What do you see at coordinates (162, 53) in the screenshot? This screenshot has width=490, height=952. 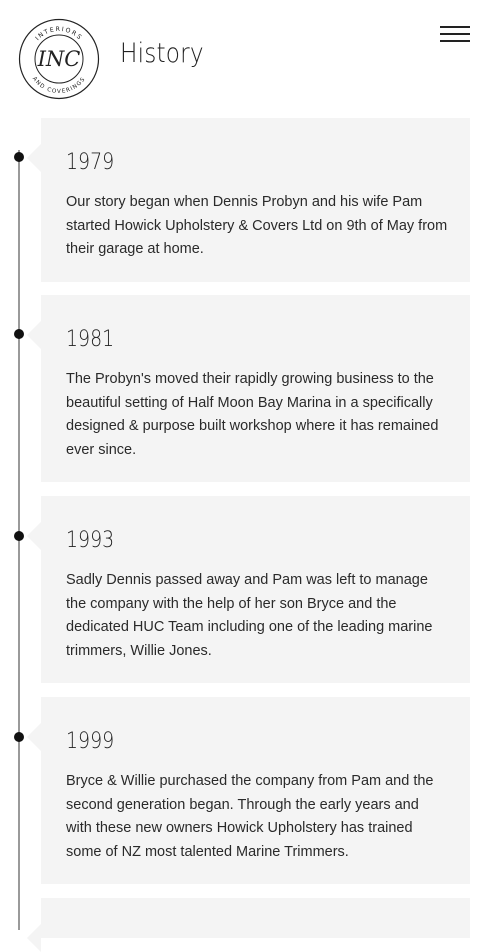 I see `page-title: History` at bounding box center [162, 53].